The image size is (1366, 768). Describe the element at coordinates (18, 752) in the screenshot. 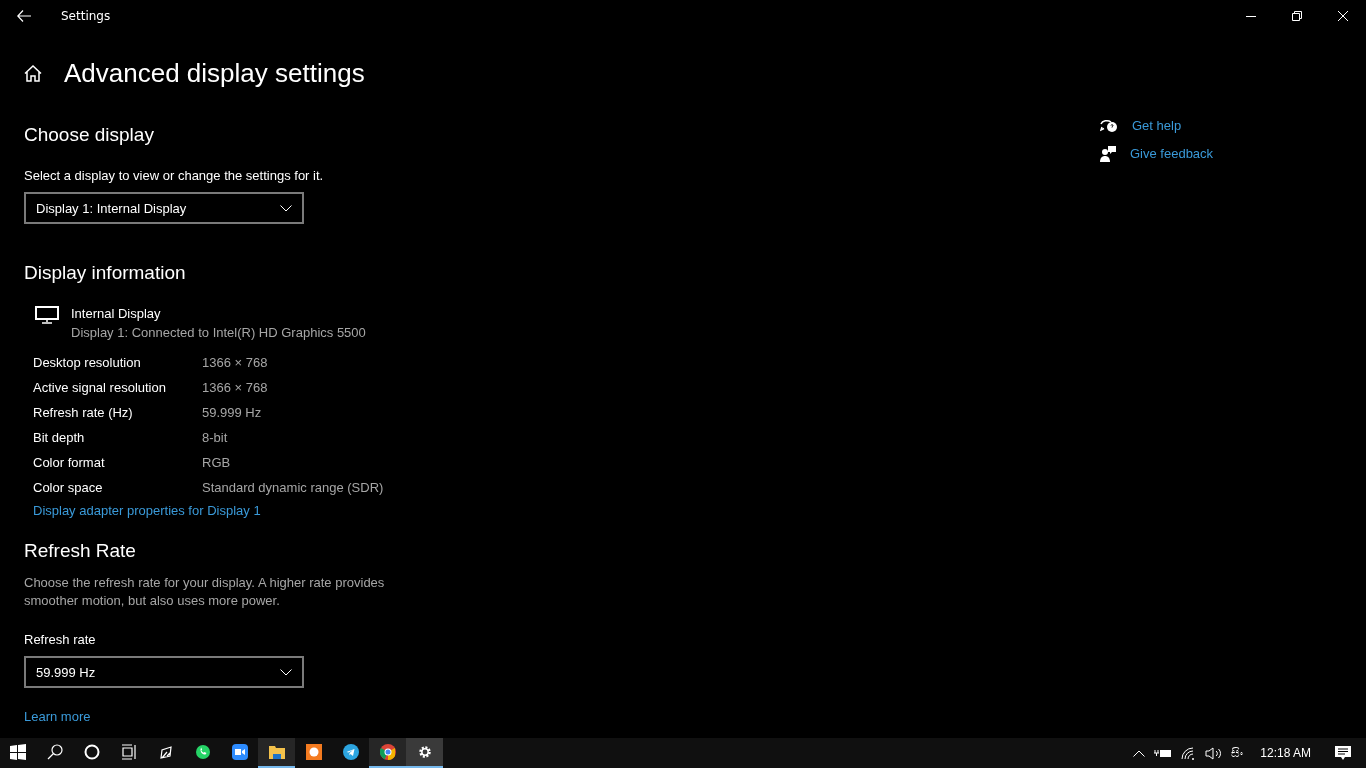

I see `windows-icon` at that location.